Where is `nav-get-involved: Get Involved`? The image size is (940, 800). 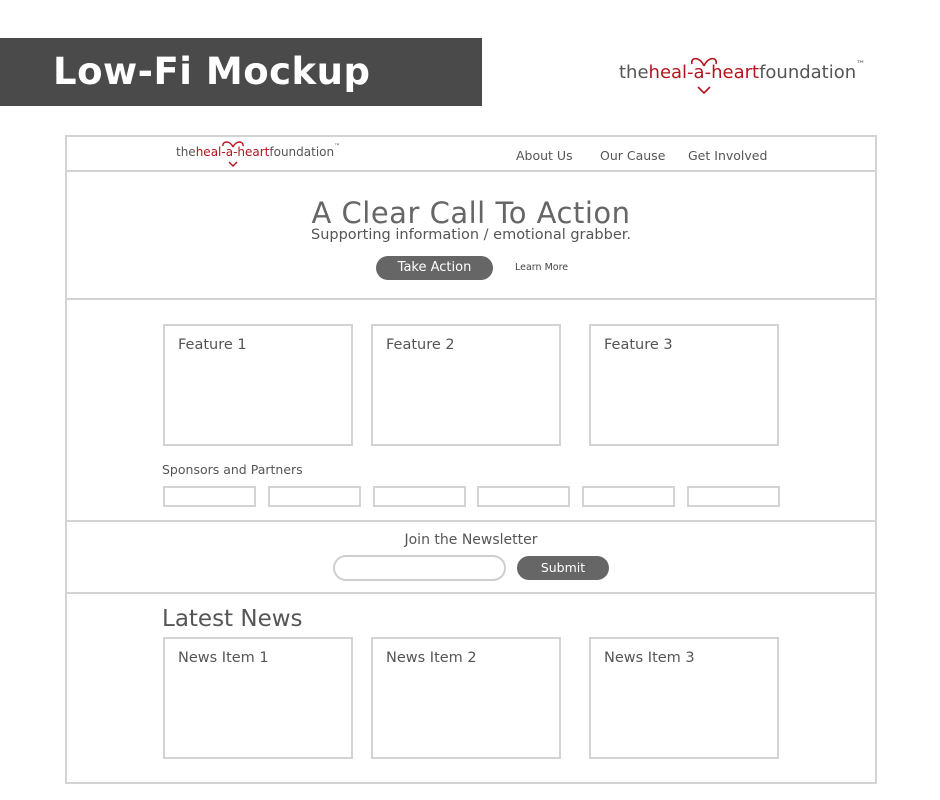
nav-get-involved: Get Involved is located at coordinates (727, 155).